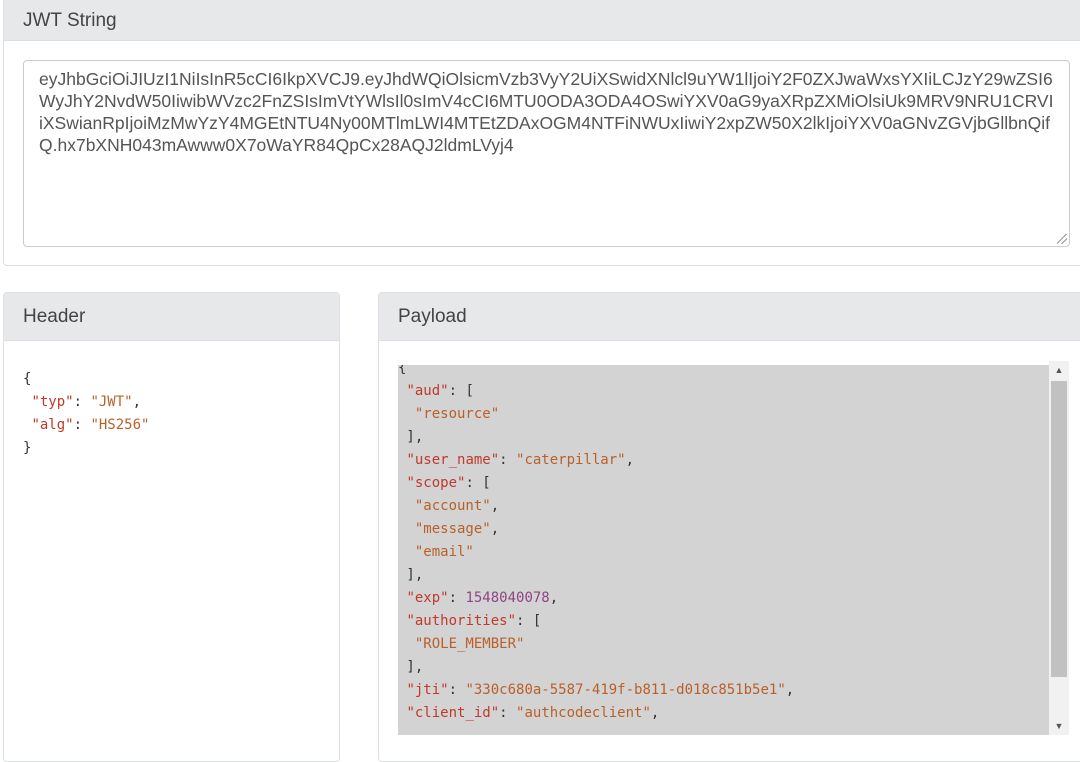 The width and height of the screenshot is (1080, 762). What do you see at coordinates (571, 460) in the screenshot?
I see `json-value: "caterpillar"` at bounding box center [571, 460].